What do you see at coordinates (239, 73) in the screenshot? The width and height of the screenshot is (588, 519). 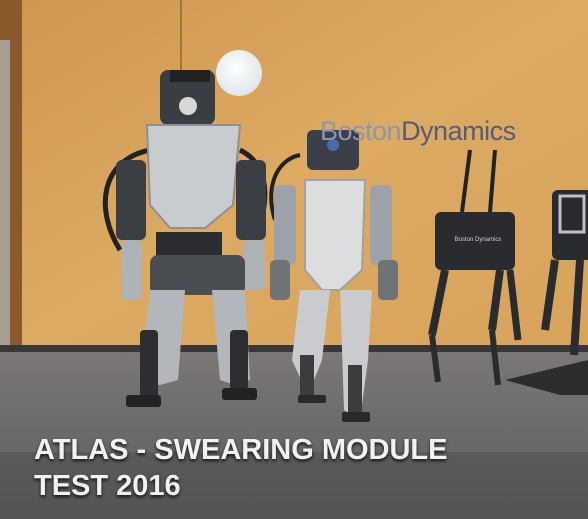 I see `ceiling-lamp` at bounding box center [239, 73].